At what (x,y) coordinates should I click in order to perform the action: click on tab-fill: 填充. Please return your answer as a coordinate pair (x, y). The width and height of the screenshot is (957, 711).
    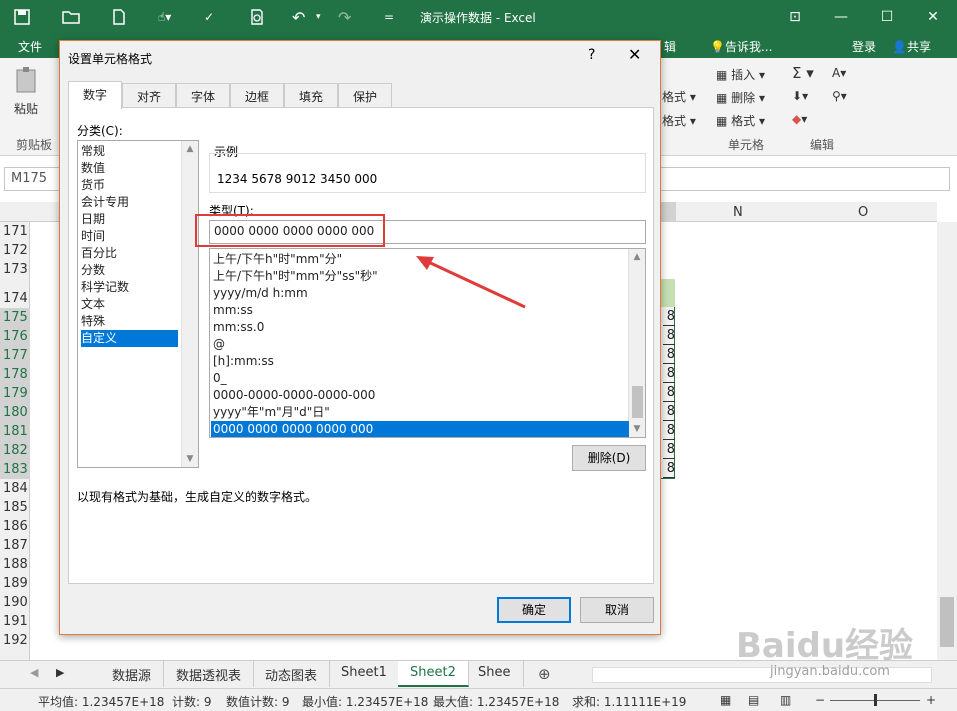
    Looking at the image, I should click on (311, 95).